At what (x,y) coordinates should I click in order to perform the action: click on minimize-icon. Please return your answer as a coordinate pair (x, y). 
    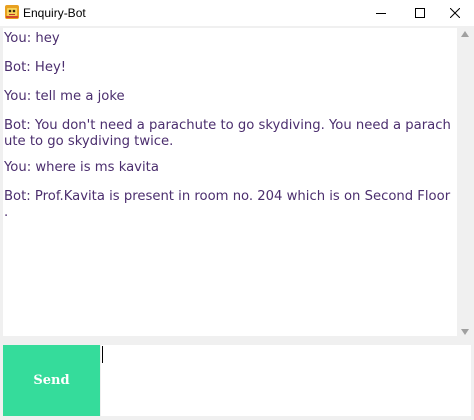
    Looking at the image, I should click on (381, 13).